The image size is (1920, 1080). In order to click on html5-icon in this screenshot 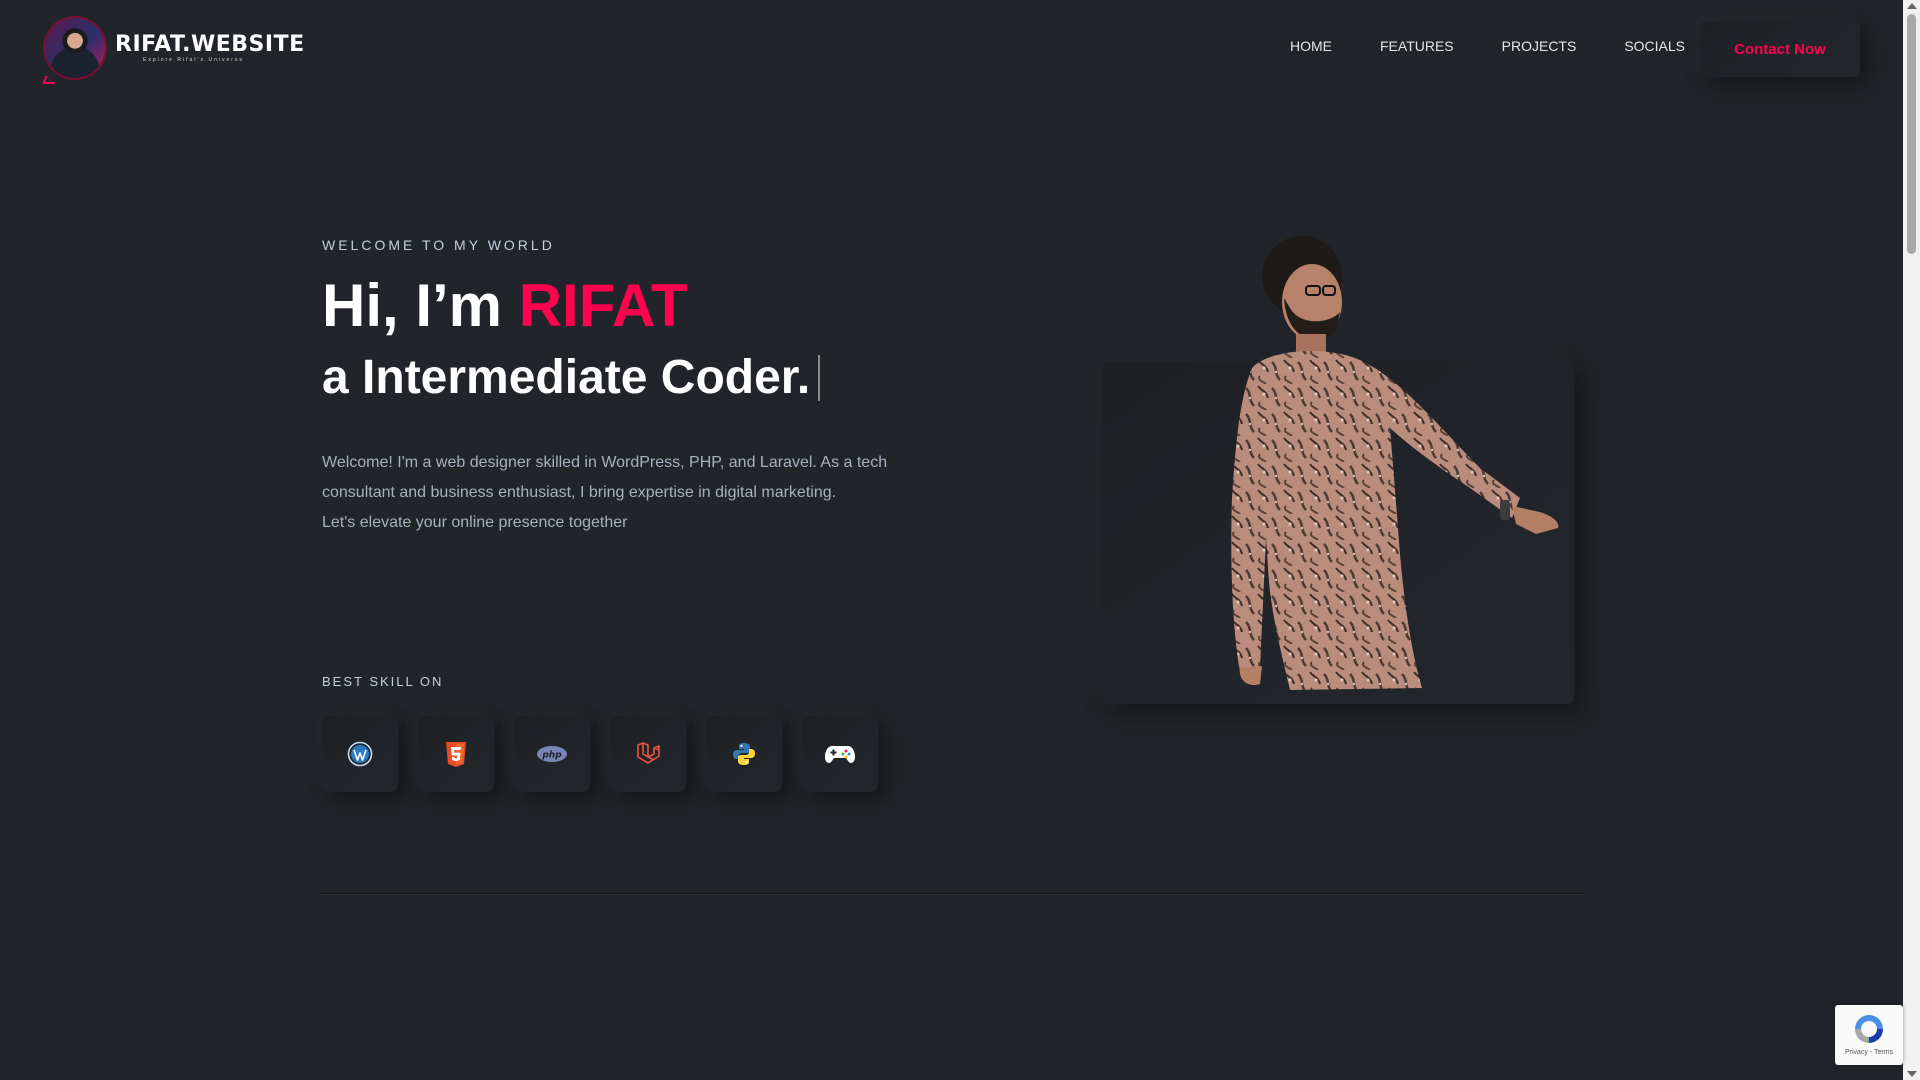, I will do `click(456, 754)`.